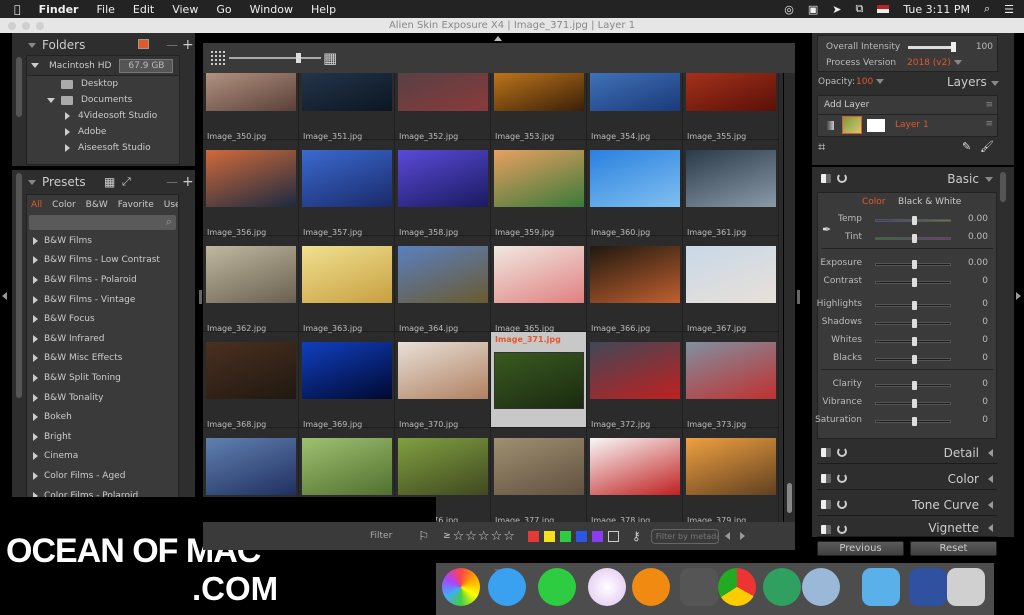  I want to click on menu-help: Help, so click(323, 9).